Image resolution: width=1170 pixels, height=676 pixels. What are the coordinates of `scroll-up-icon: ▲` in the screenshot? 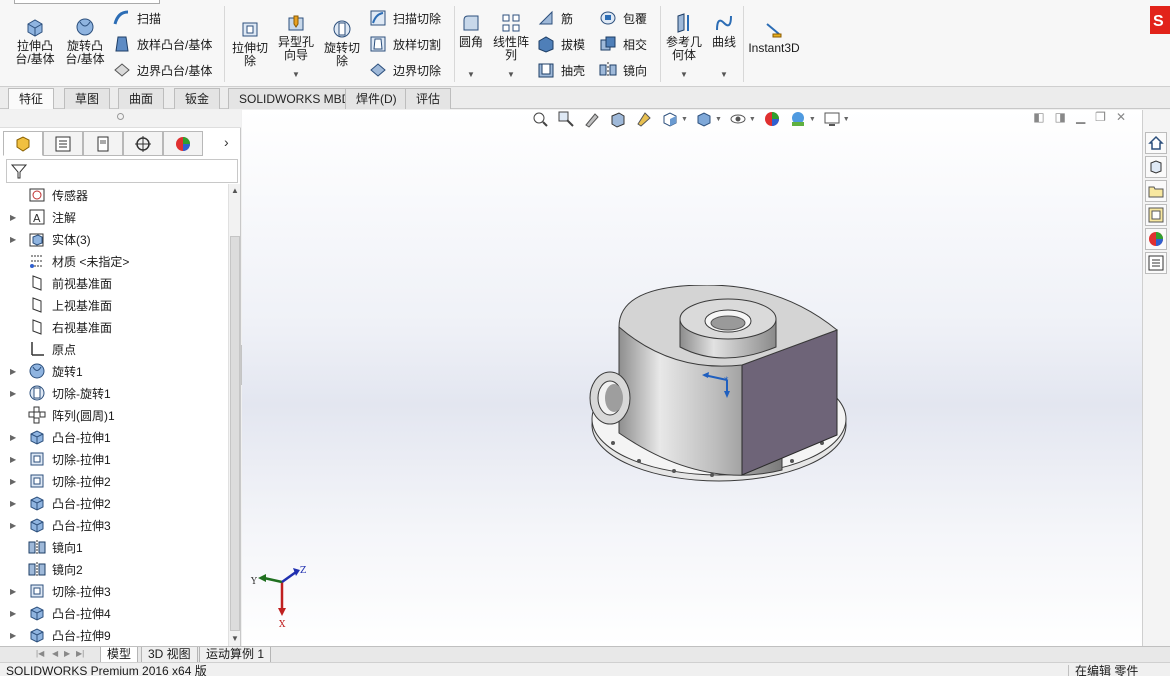 It's located at (235, 190).